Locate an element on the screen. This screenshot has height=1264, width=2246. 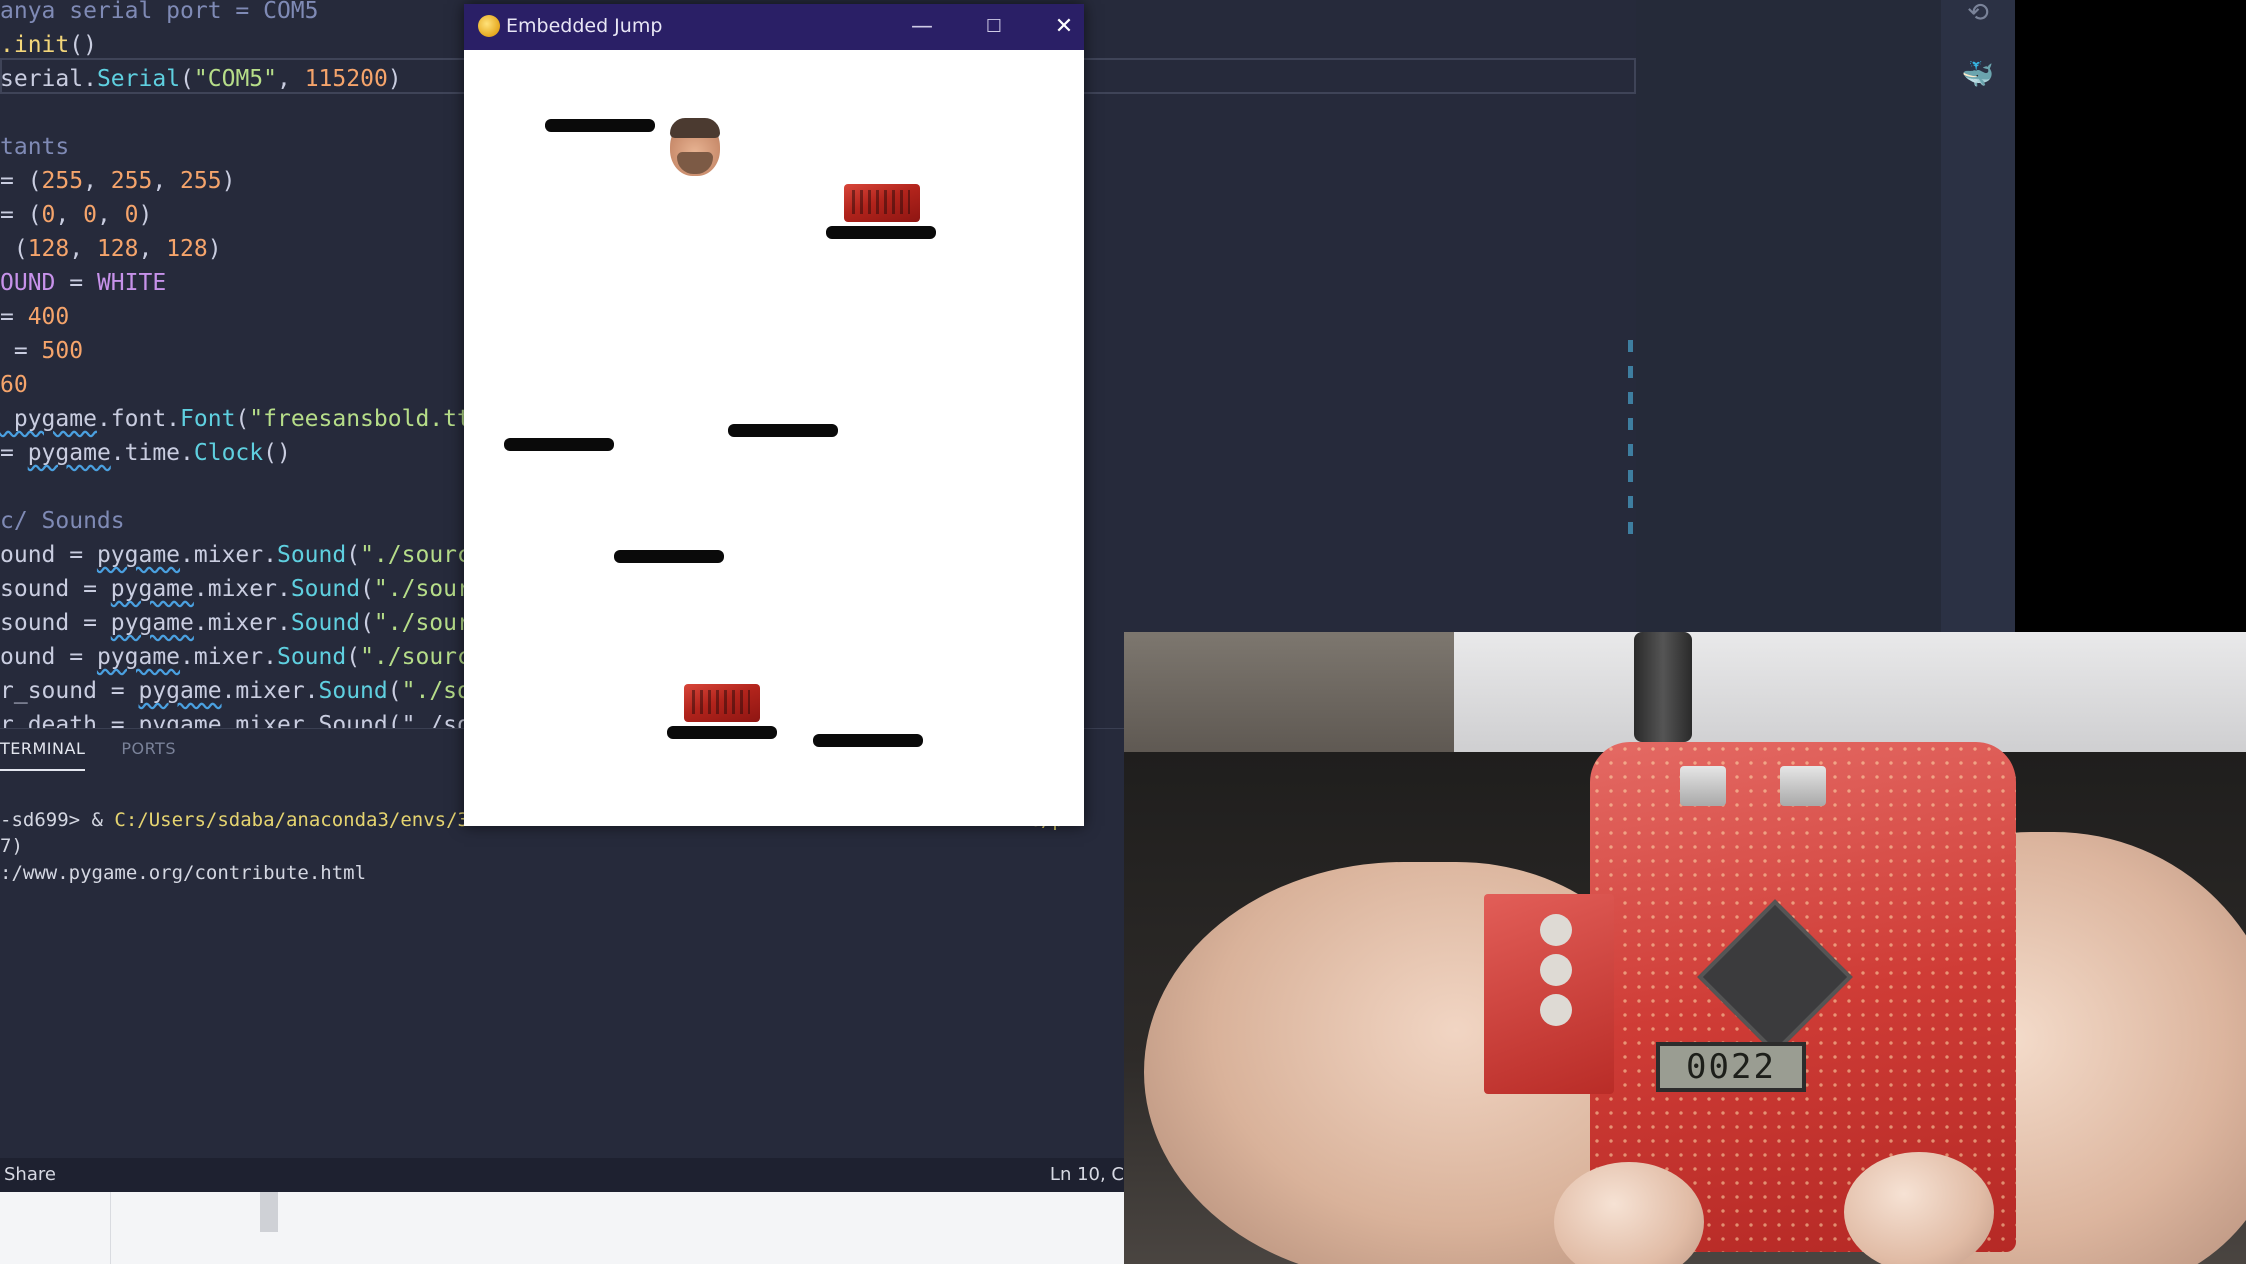
usb-cable is located at coordinates (1663, 687).